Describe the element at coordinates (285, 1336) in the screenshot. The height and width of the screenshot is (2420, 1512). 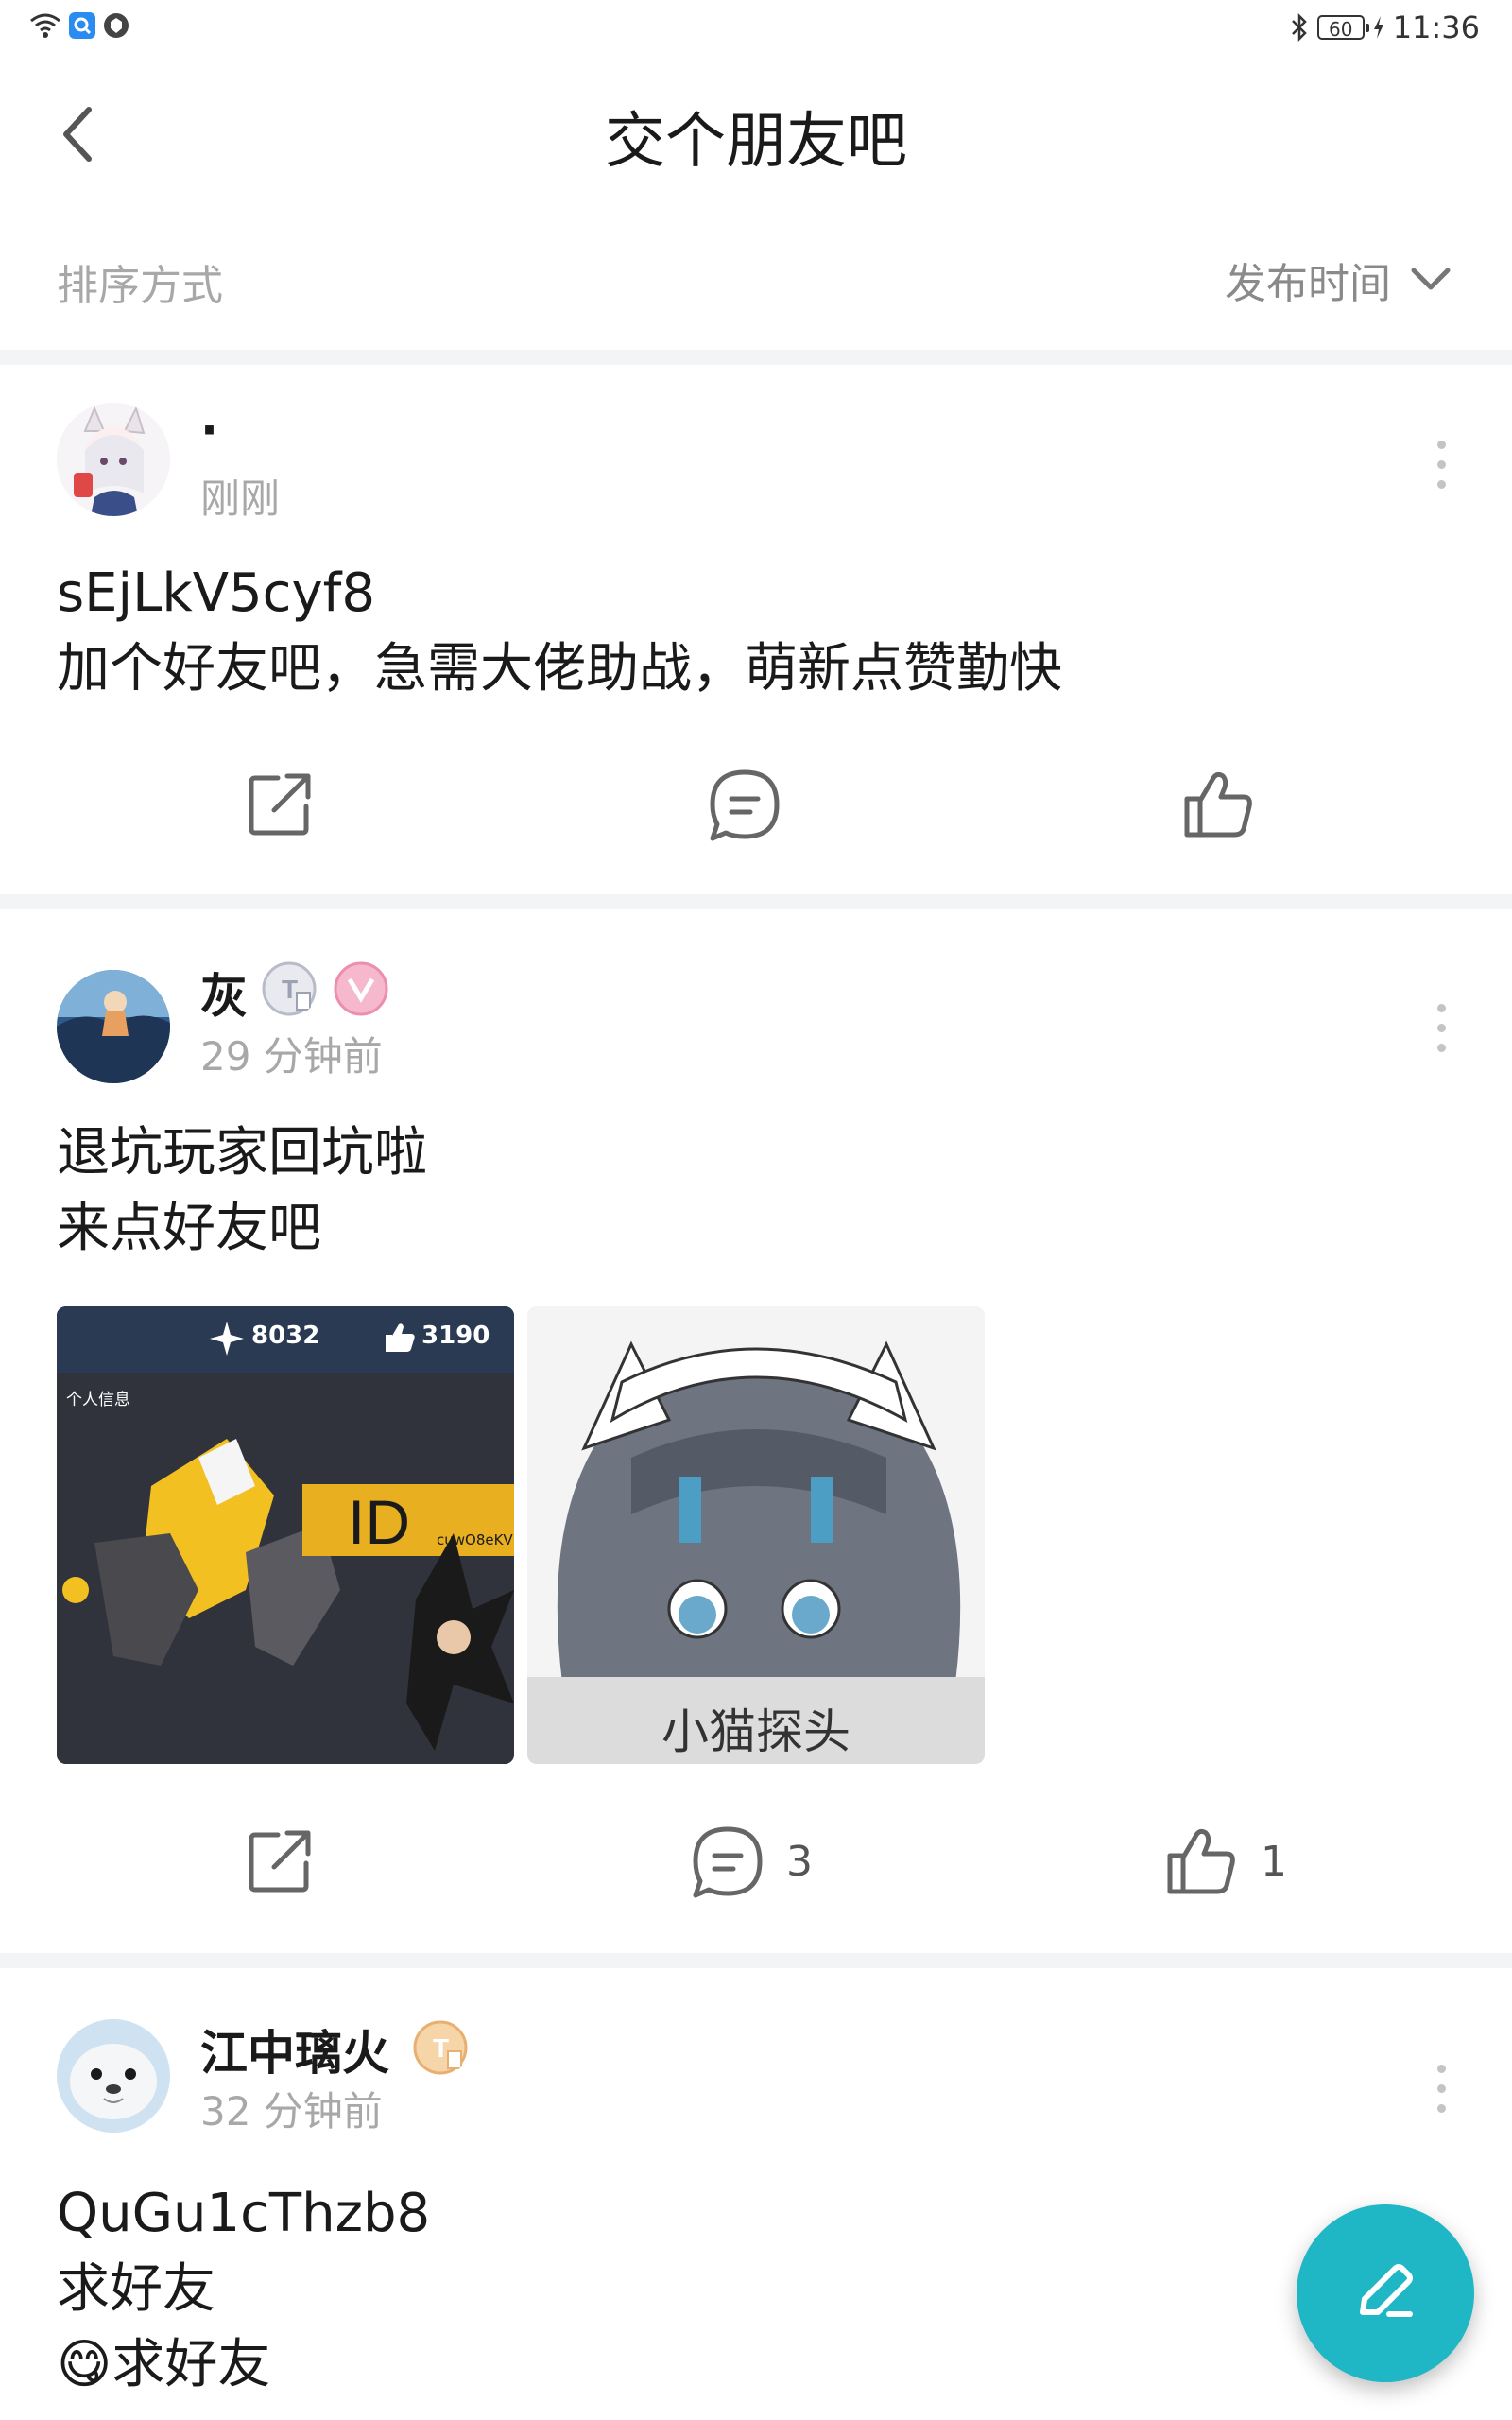
I see `stat-value: 8032` at that location.